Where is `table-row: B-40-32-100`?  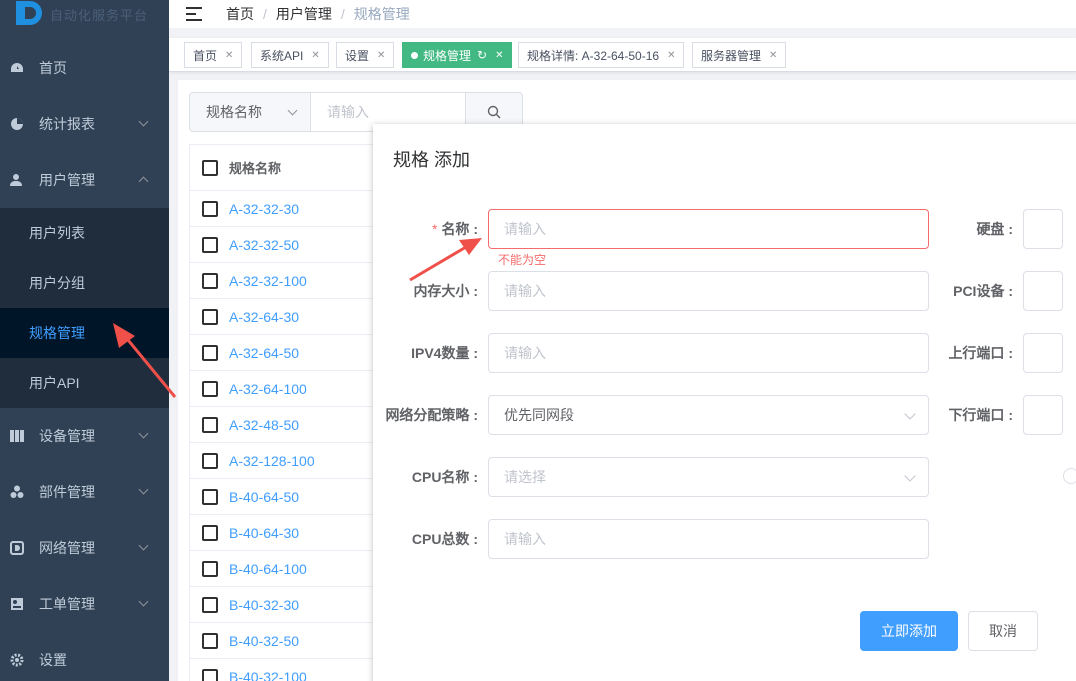
table-row: B-40-32-100 is located at coordinates (284, 670).